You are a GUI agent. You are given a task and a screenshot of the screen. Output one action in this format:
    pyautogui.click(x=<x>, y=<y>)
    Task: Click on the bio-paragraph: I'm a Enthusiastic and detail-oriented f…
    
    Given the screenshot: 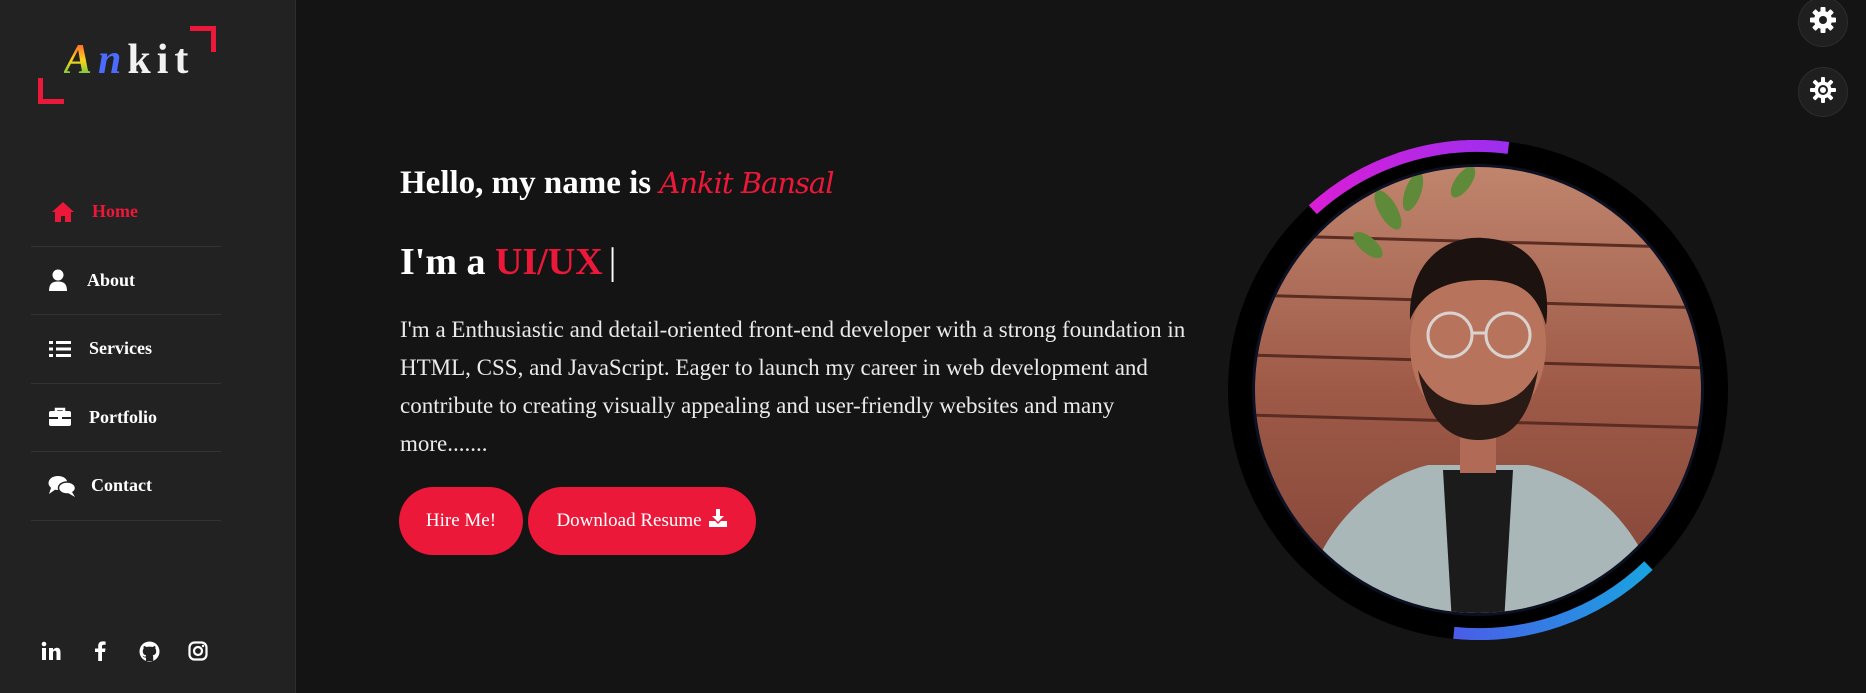 What is the action you would take?
    pyautogui.click(x=793, y=386)
    